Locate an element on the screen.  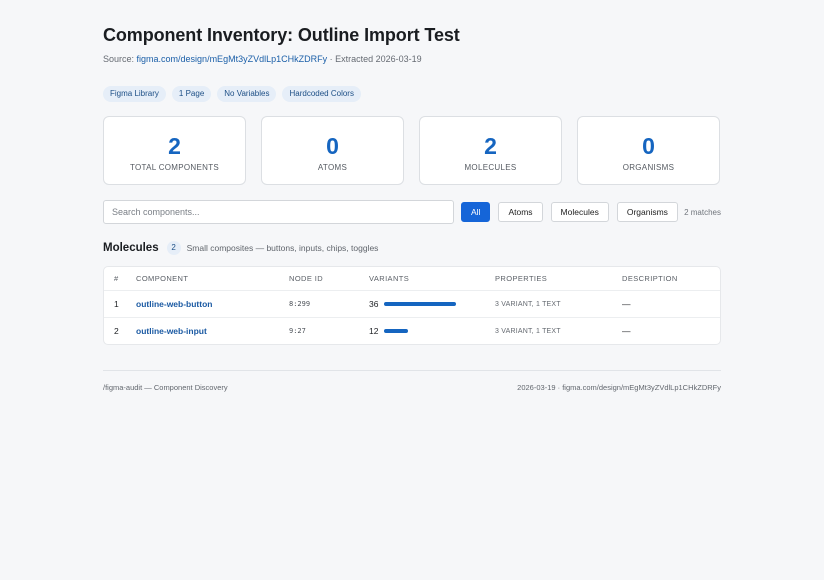
section-count-badge: 2 is located at coordinates (173, 248).